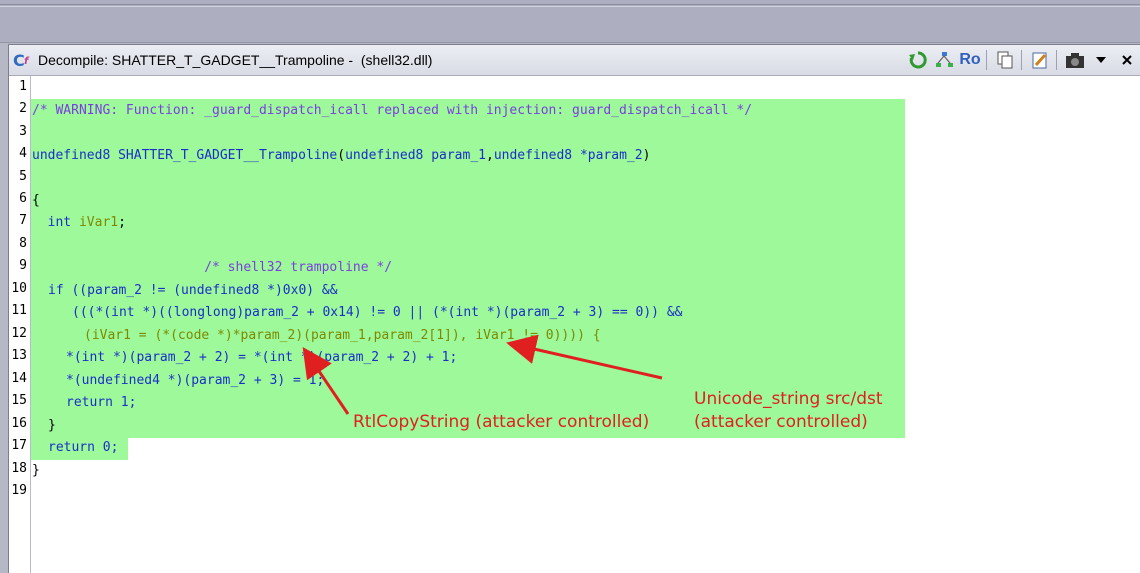 This screenshot has height=573, width=1140. Describe the element at coordinates (584, 357) in the screenshot. I see `arrow-unicode` at that location.